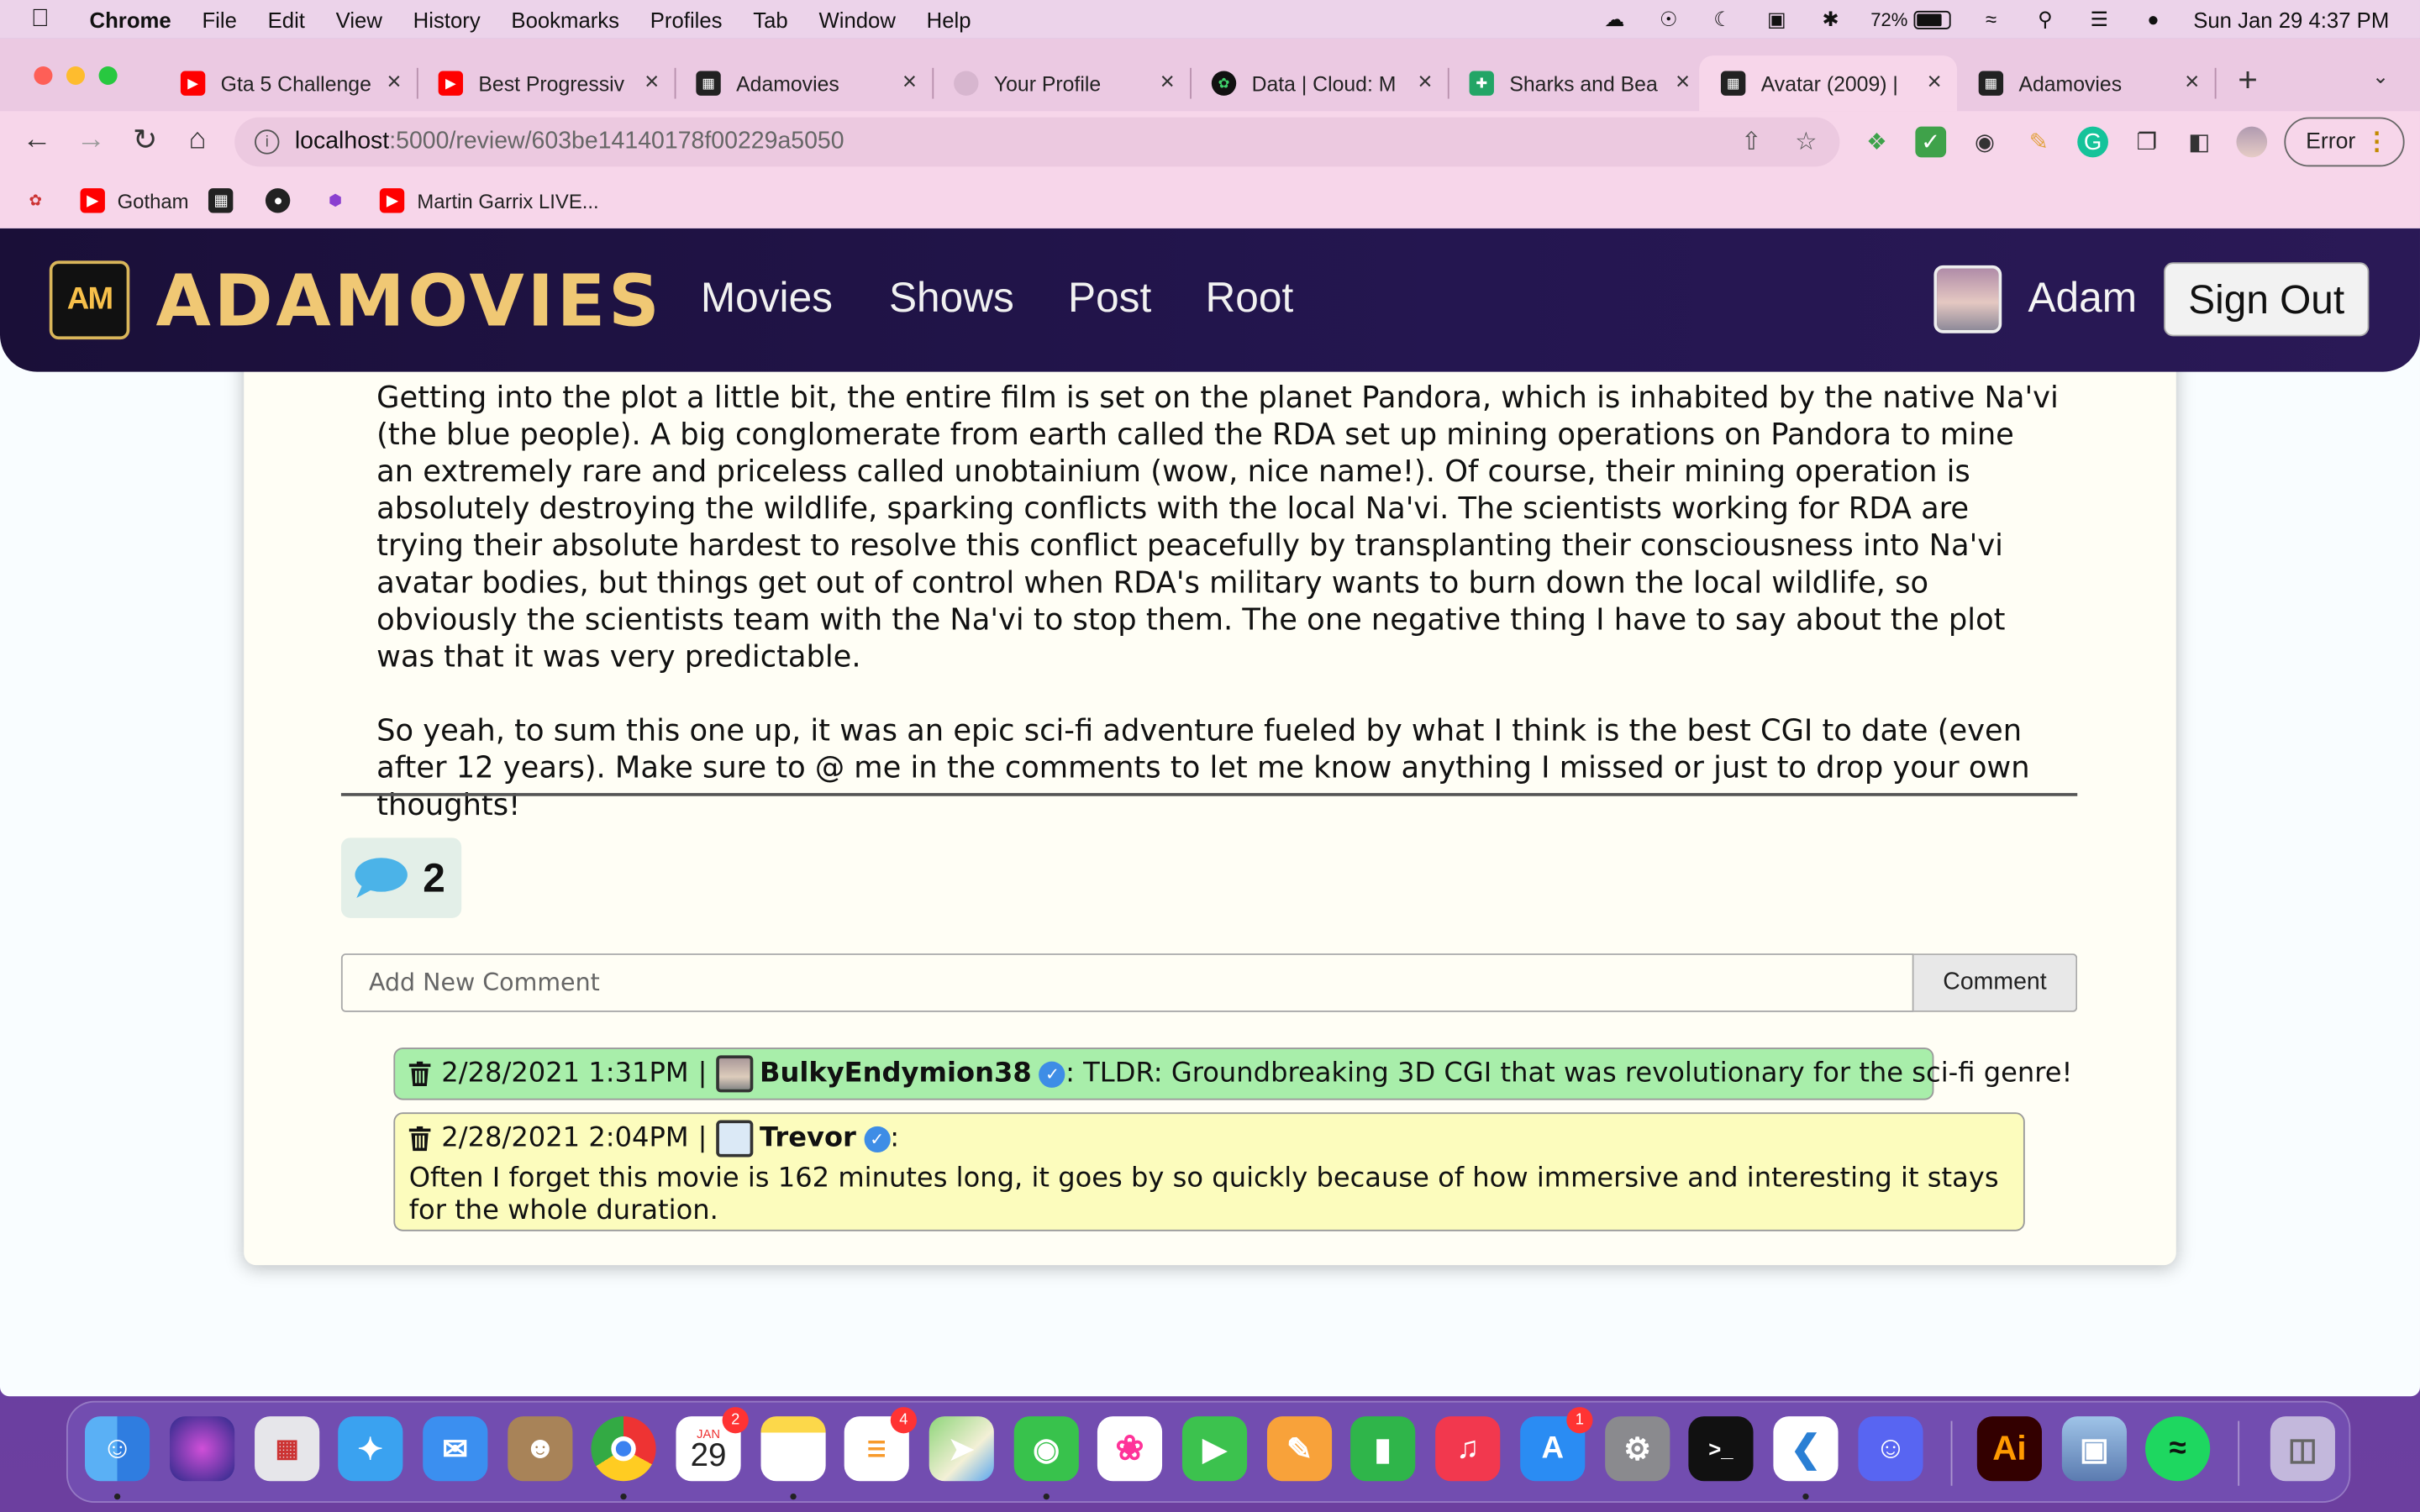  What do you see at coordinates (1777, 18) in the screenshot?
I see `display-icon: ▣` at bounding box center [1777, 18].